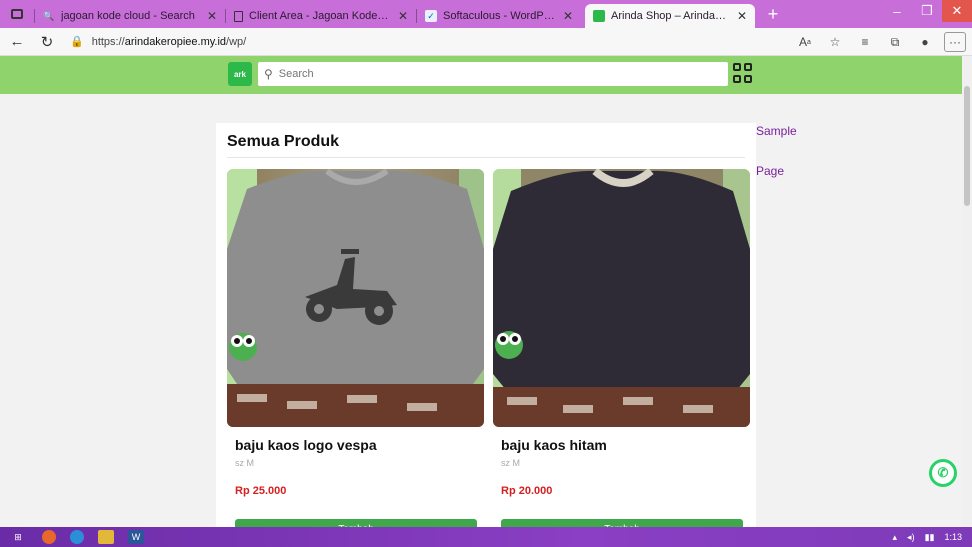 Image resolution: width=972 pixels, height=547 pixels. I want to click on product-image-black-shirt, so click(621, 298).